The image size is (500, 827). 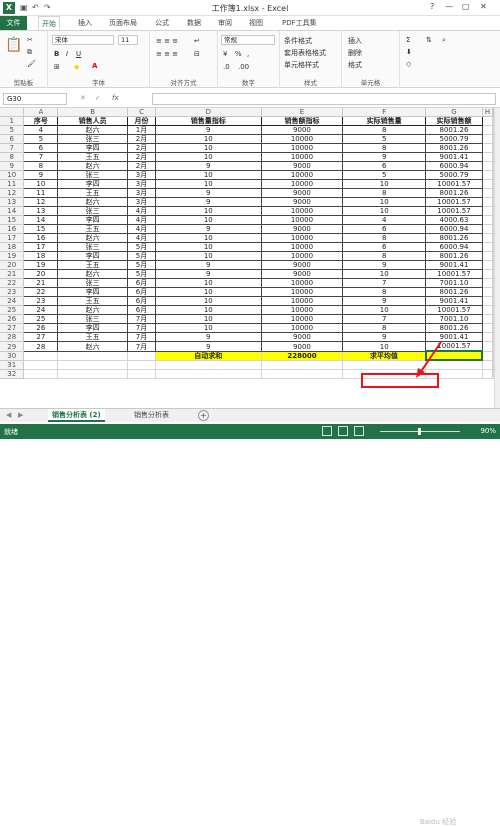 What do you see at coordinates (41, 292) in the screenshot?
I see `data-cell: 22` at bounding box center [41, 292].